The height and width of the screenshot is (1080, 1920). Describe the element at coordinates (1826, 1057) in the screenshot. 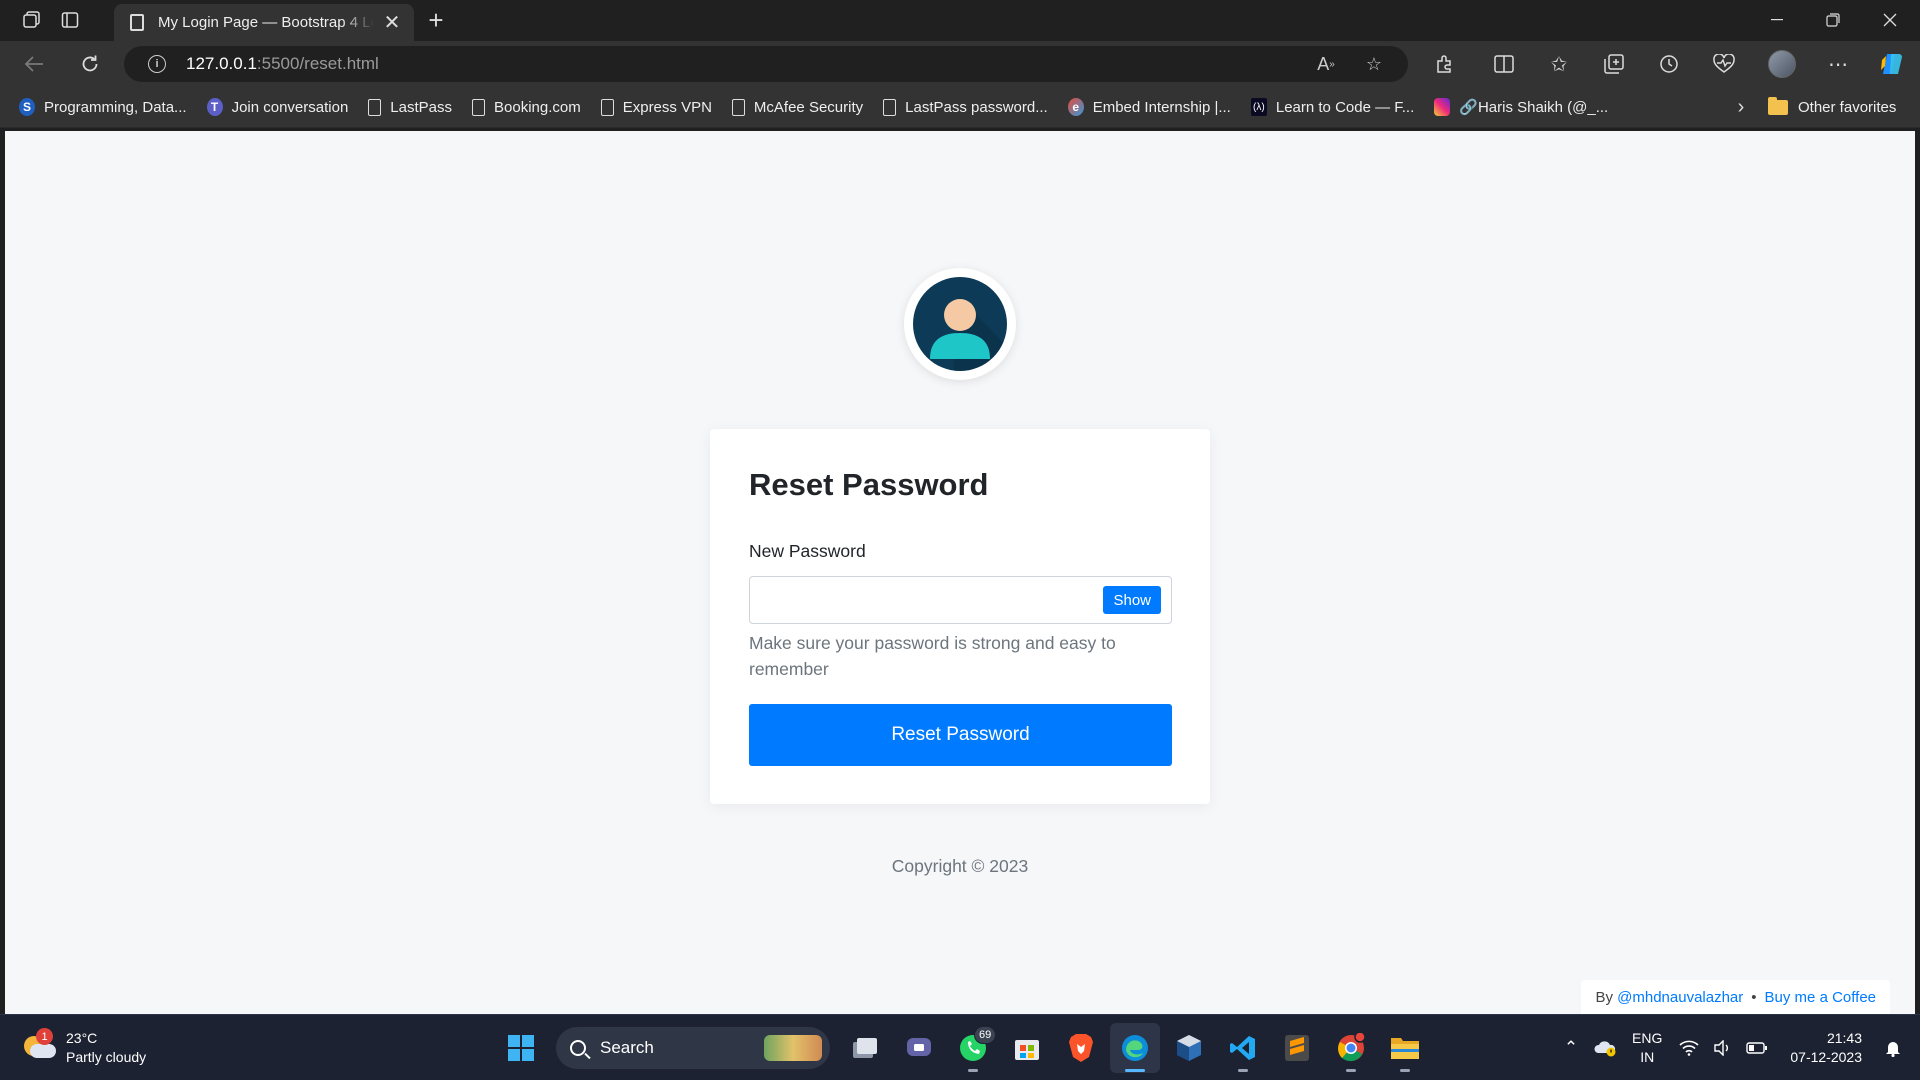

I see `date: 07-12-2023` at that location.